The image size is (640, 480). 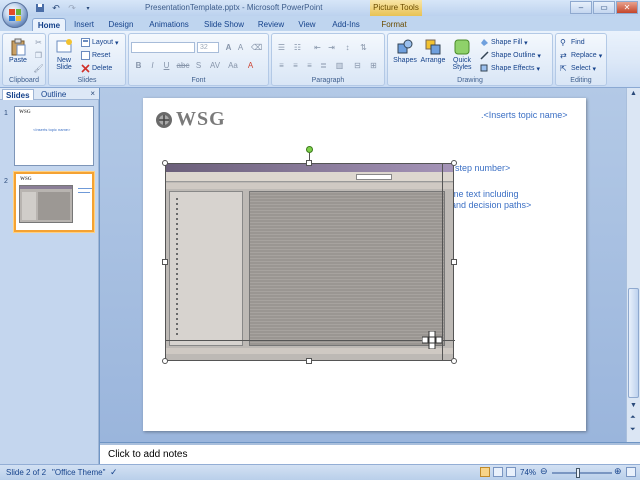 What do you see at coordinates (347, 47) in the screenshot?
I see `line-spacing-icon: ↕` at bounding box center [347, 47].